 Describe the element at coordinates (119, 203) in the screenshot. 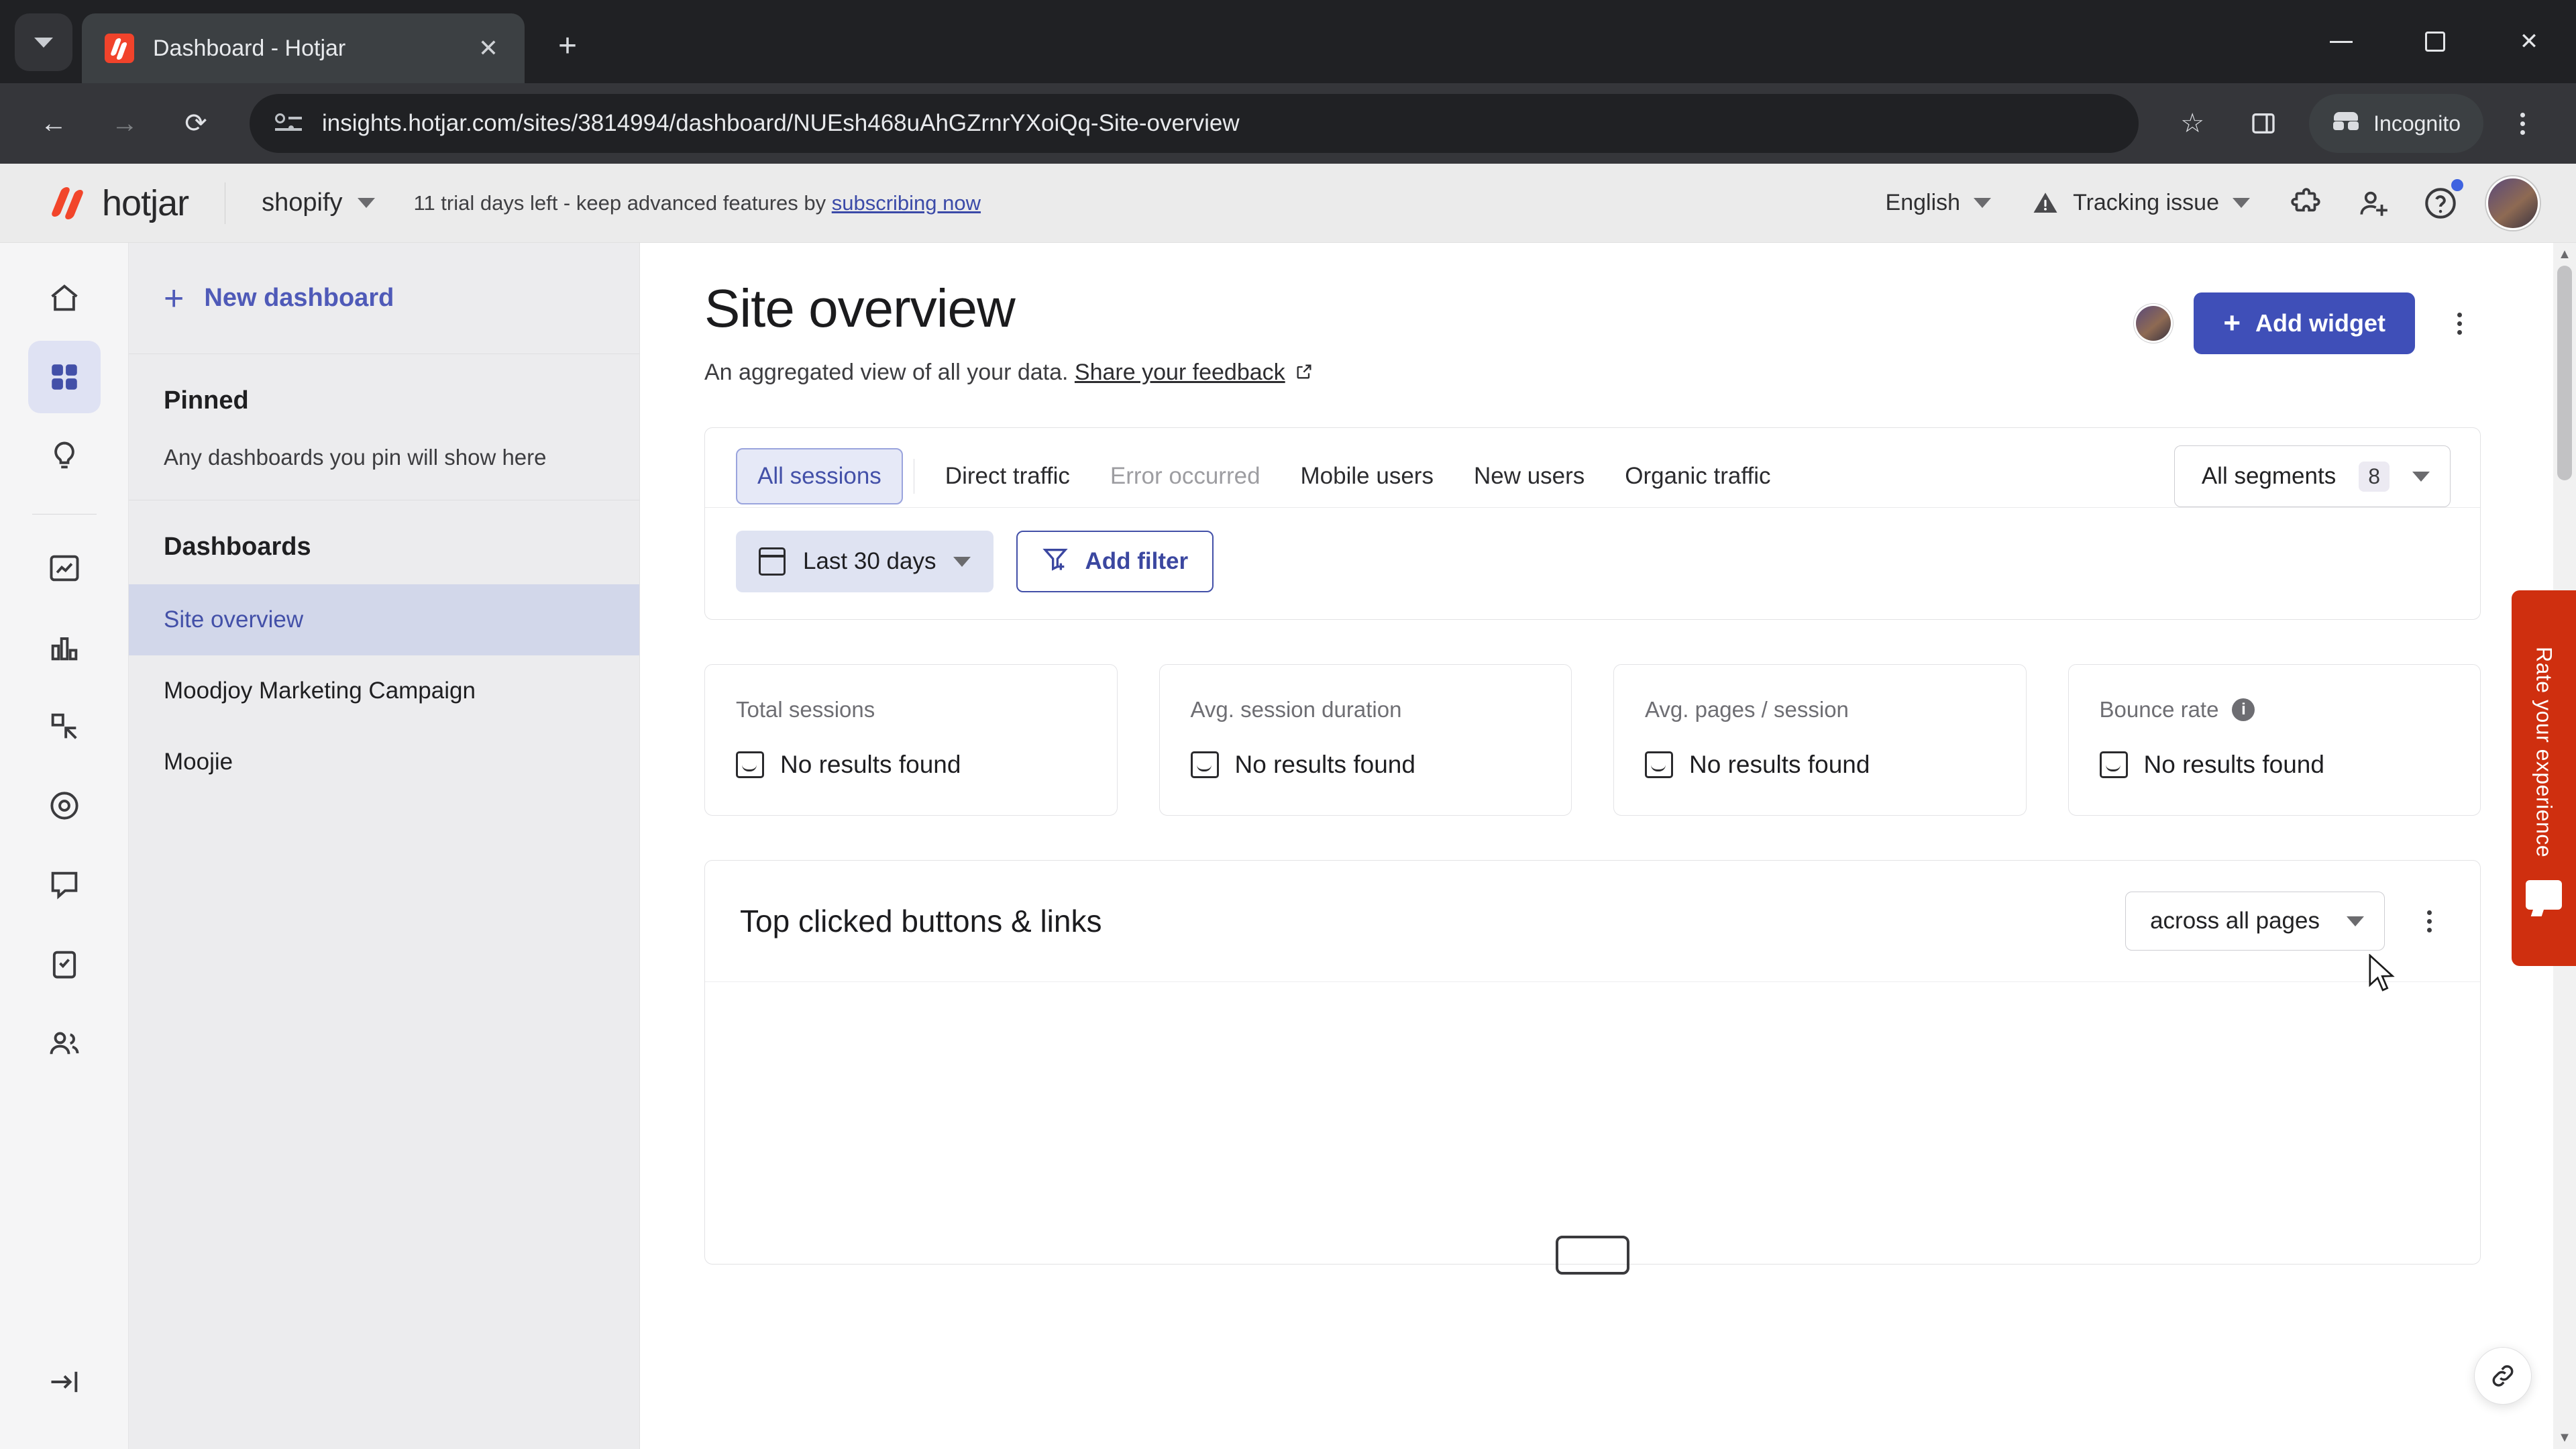

I see `hotjar-logo: hotjar` at that location.